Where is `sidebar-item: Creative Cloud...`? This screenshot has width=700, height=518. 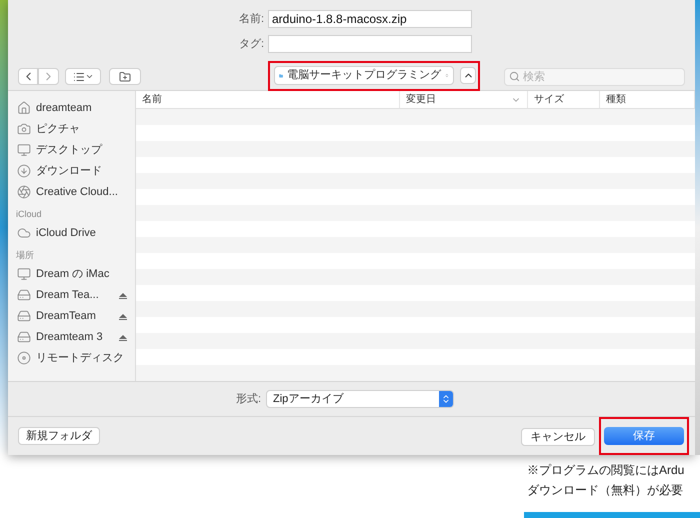
sidebar-item: Creative Cloud... is located at coordinates (71, 191).